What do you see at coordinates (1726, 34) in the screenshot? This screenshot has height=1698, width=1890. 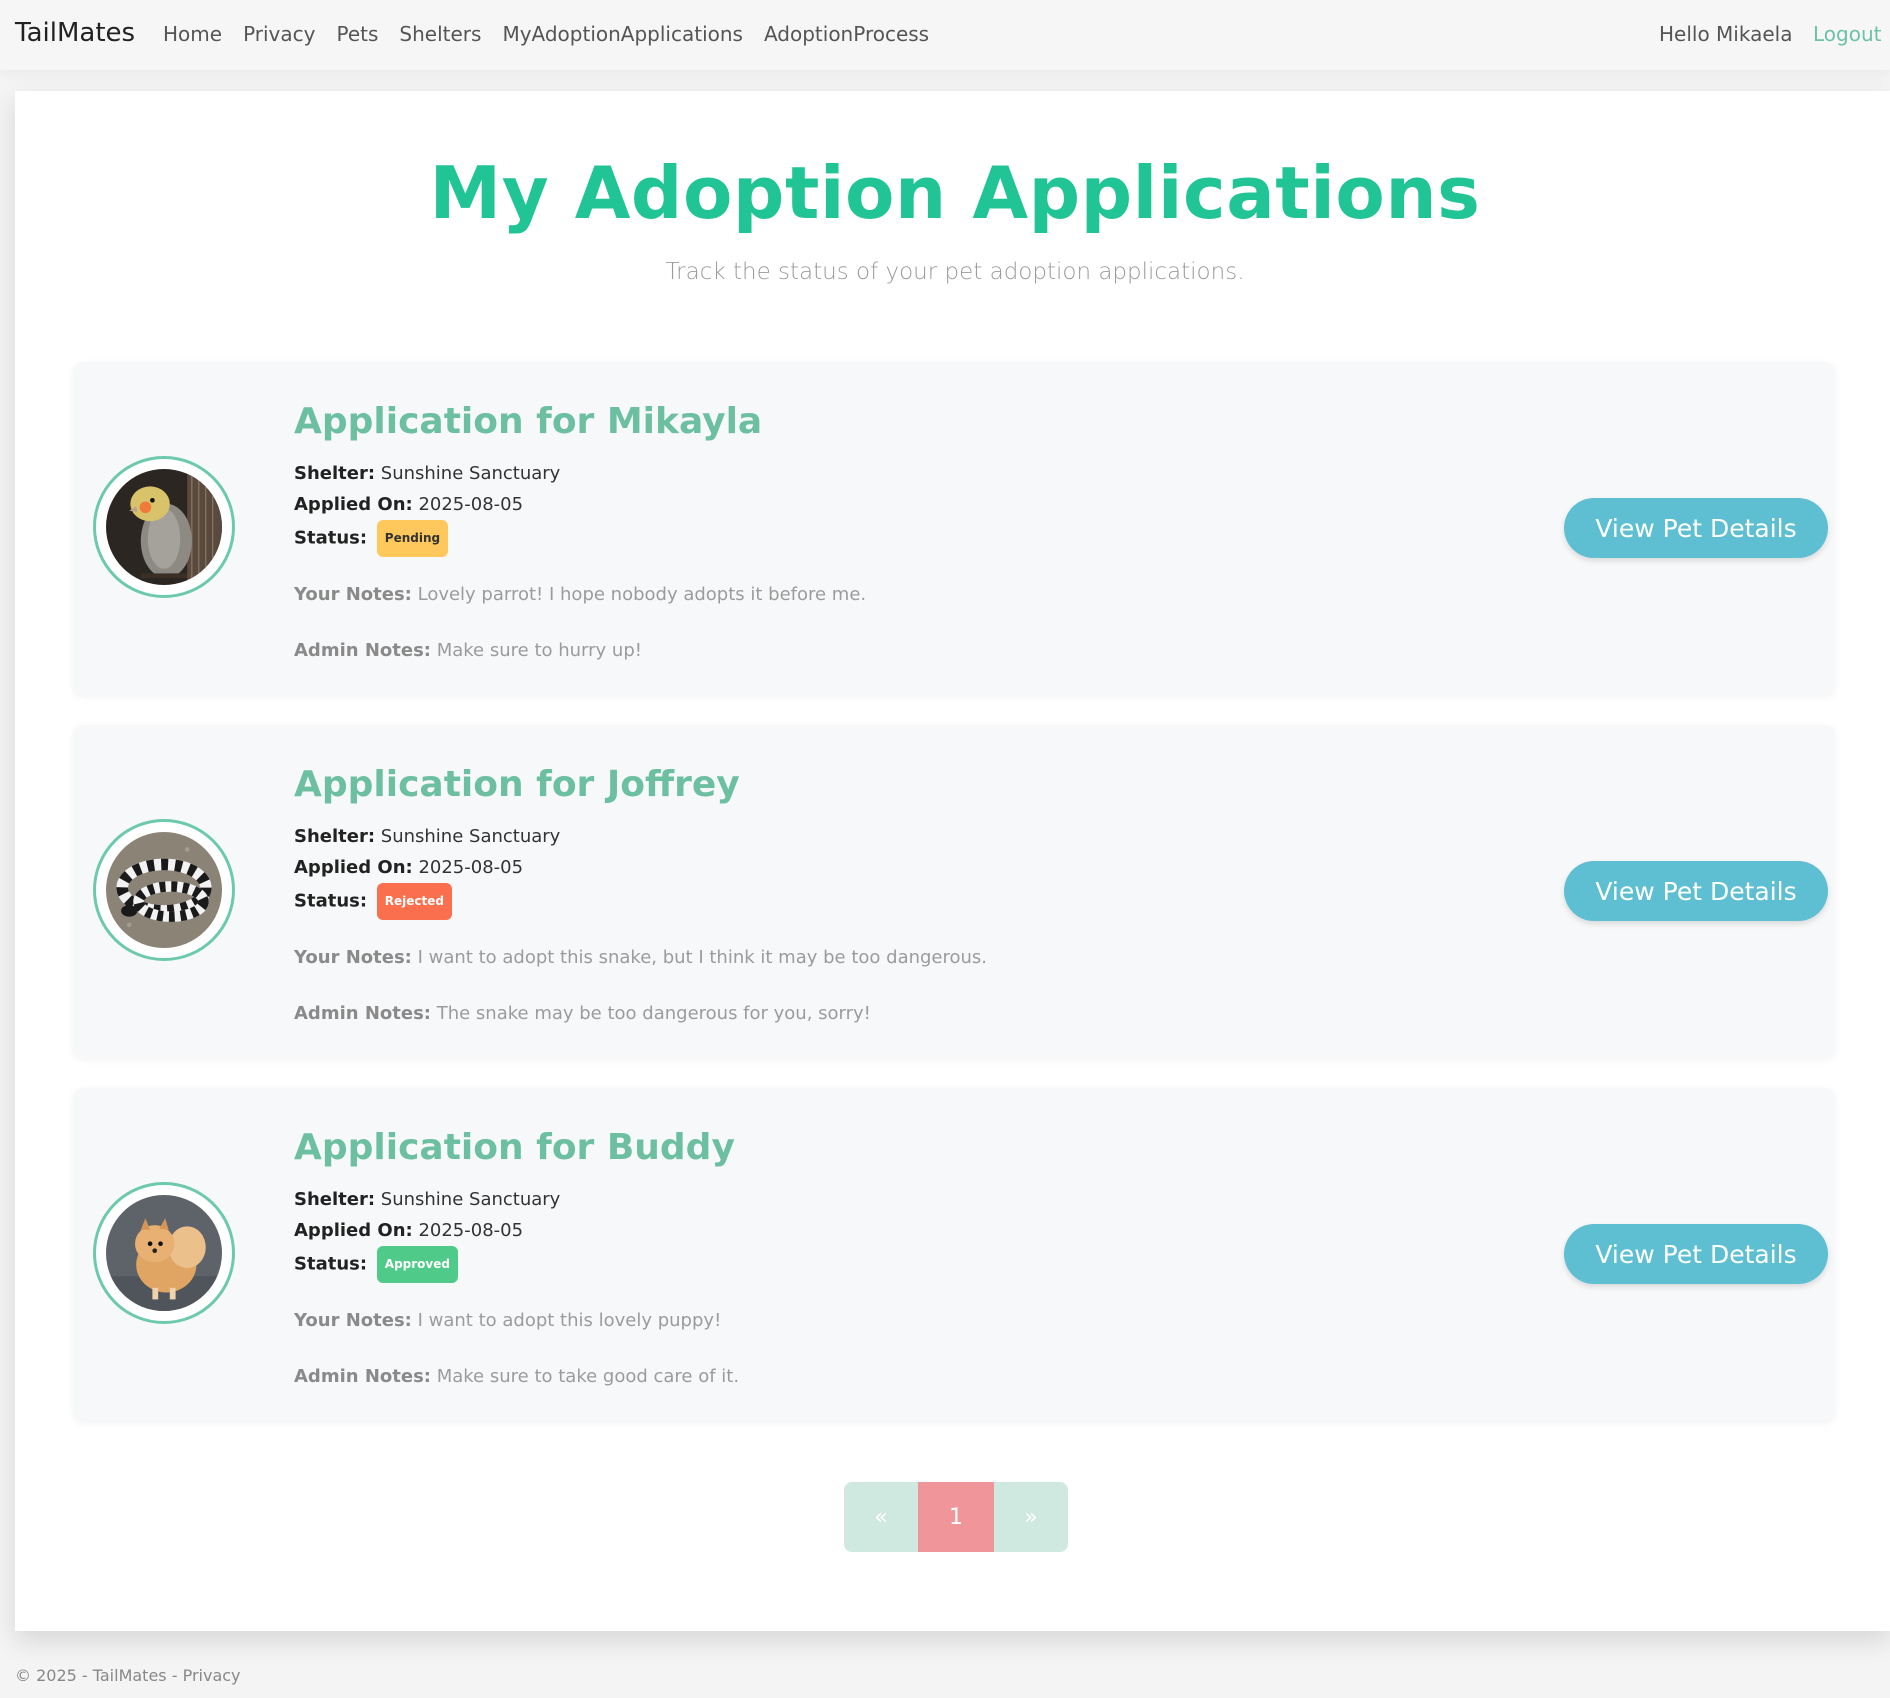 I see `user-greeting: Hello Mikaela` at bounding box center [1726, 34].